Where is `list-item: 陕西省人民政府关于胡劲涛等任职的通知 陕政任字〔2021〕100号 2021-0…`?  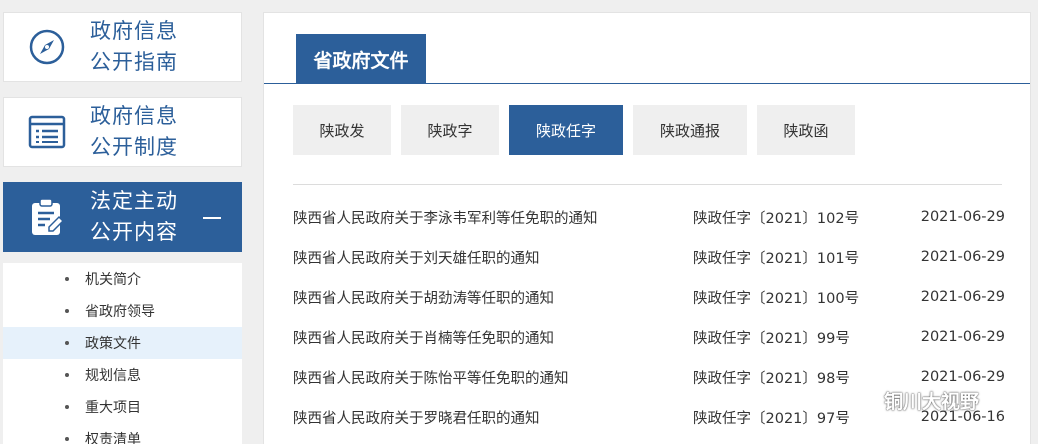
list-item: 陕西省人民政府关于胡劲涛等任职的通知 陕政任字〔2021〕100号 2021-0… is located at coordinates (649, 297).